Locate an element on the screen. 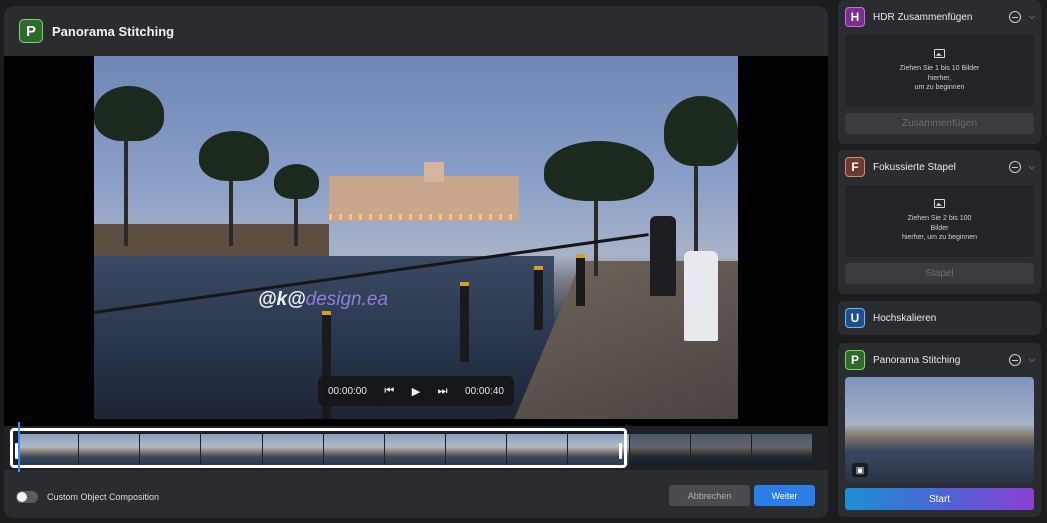 Image resolution: width=1047 pixels, height=523 pixels. hotel-tower is located at coordinates (434, 172).